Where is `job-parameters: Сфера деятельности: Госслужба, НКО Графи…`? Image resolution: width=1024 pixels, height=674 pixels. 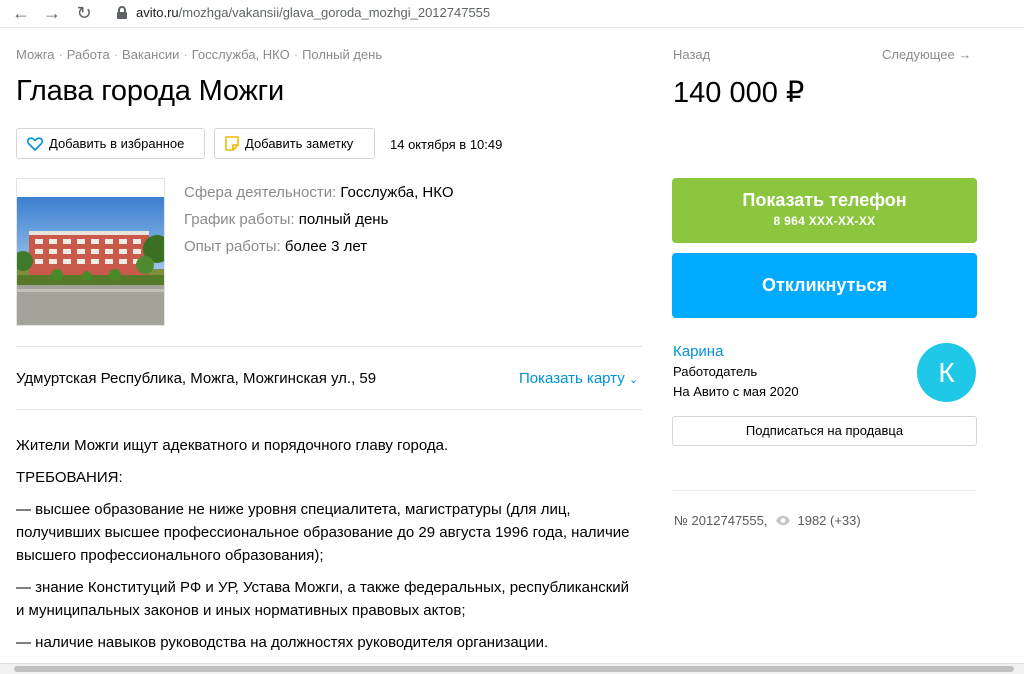
job-parameters: Сфера деятельности: Госслужба, НКО Графи… is located at coordinates (319, 219).